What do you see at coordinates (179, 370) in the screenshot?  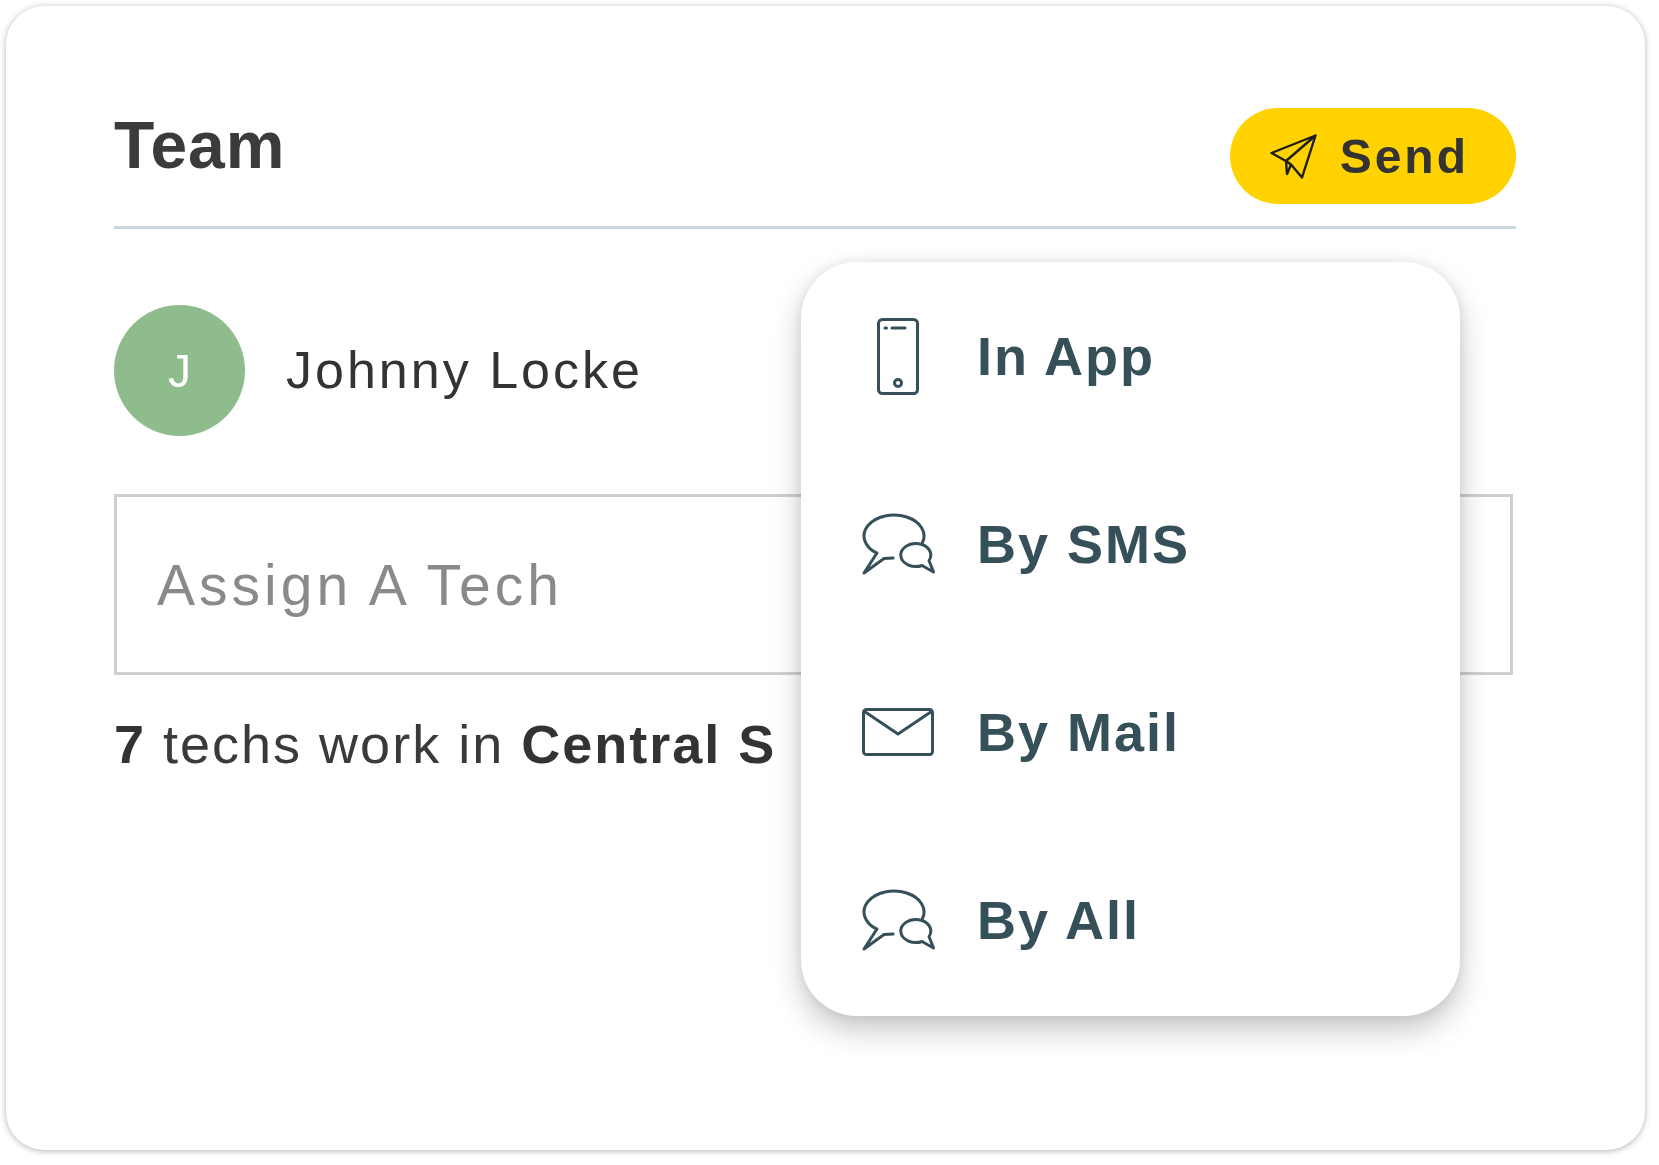 I see `avatar: J` at bounding box center [179, 370].